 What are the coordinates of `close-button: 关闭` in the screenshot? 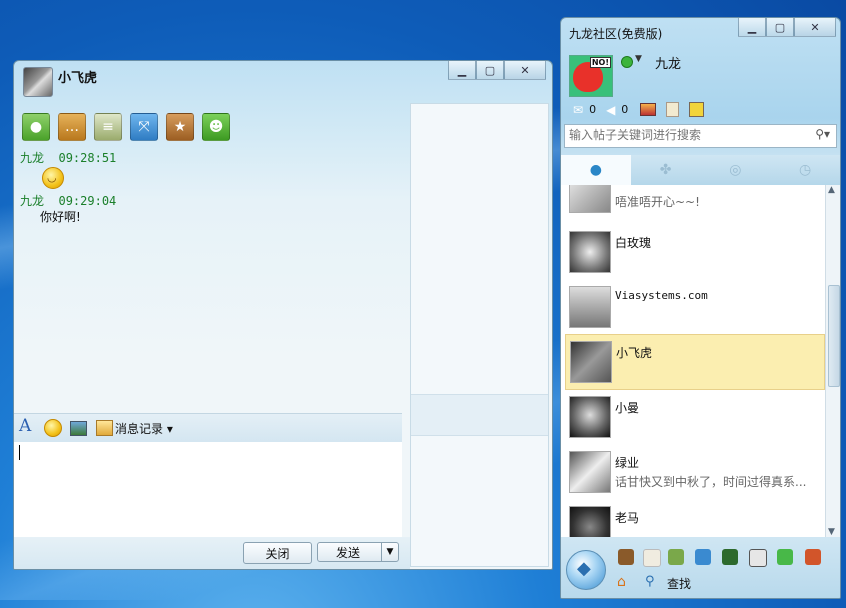 It's located at (277, 553).